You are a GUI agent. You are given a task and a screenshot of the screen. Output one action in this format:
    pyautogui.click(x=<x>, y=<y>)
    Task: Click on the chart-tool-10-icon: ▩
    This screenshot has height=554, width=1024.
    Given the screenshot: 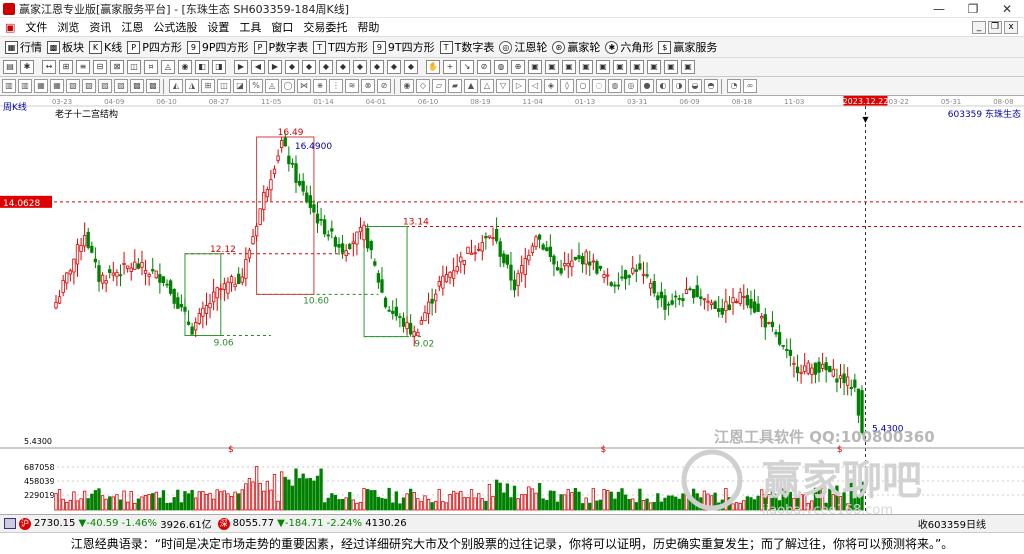 What is the action you would take?
    pyautogui.click(x=153, y=86)
    